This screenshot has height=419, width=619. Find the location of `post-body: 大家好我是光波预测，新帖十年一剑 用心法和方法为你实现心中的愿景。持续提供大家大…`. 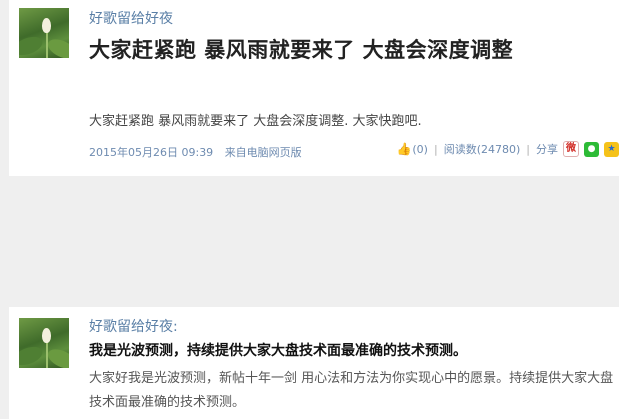

post-body: 大家好我是光波预测，新帖十年一剑 用心法和方法为你实现心中的愿景。持续提供大家大… is located at coordinates (351, 390).